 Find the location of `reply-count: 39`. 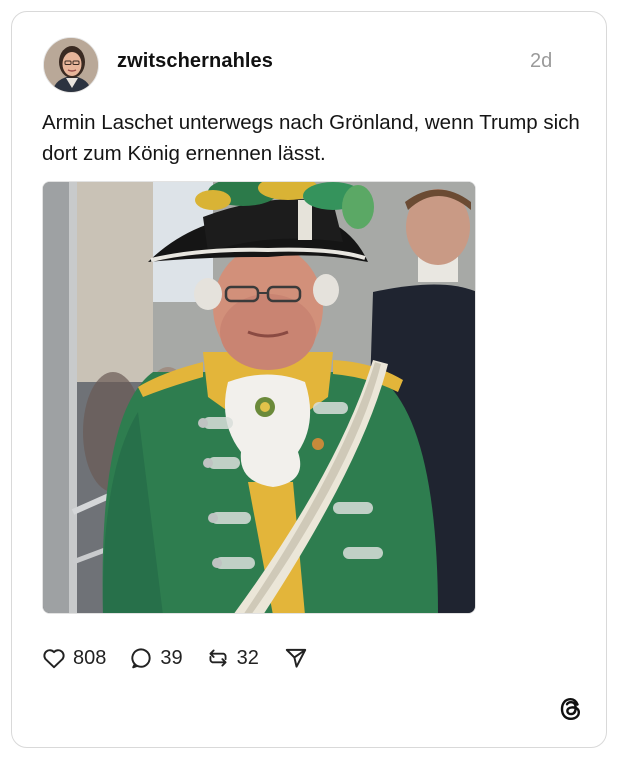

reply-count: 39 is located at coordinates (171, 657).